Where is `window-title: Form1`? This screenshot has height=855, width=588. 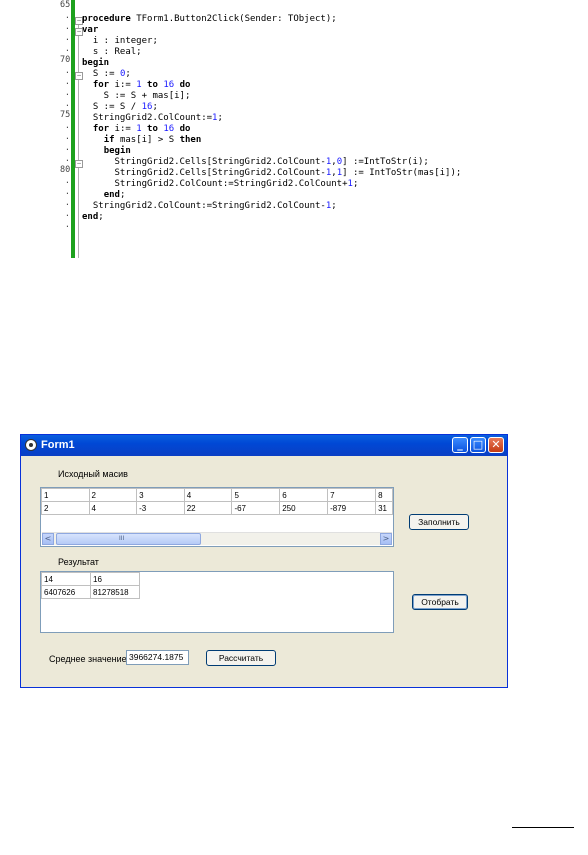 window-title: Form1 is located at coordinates (58, 445).